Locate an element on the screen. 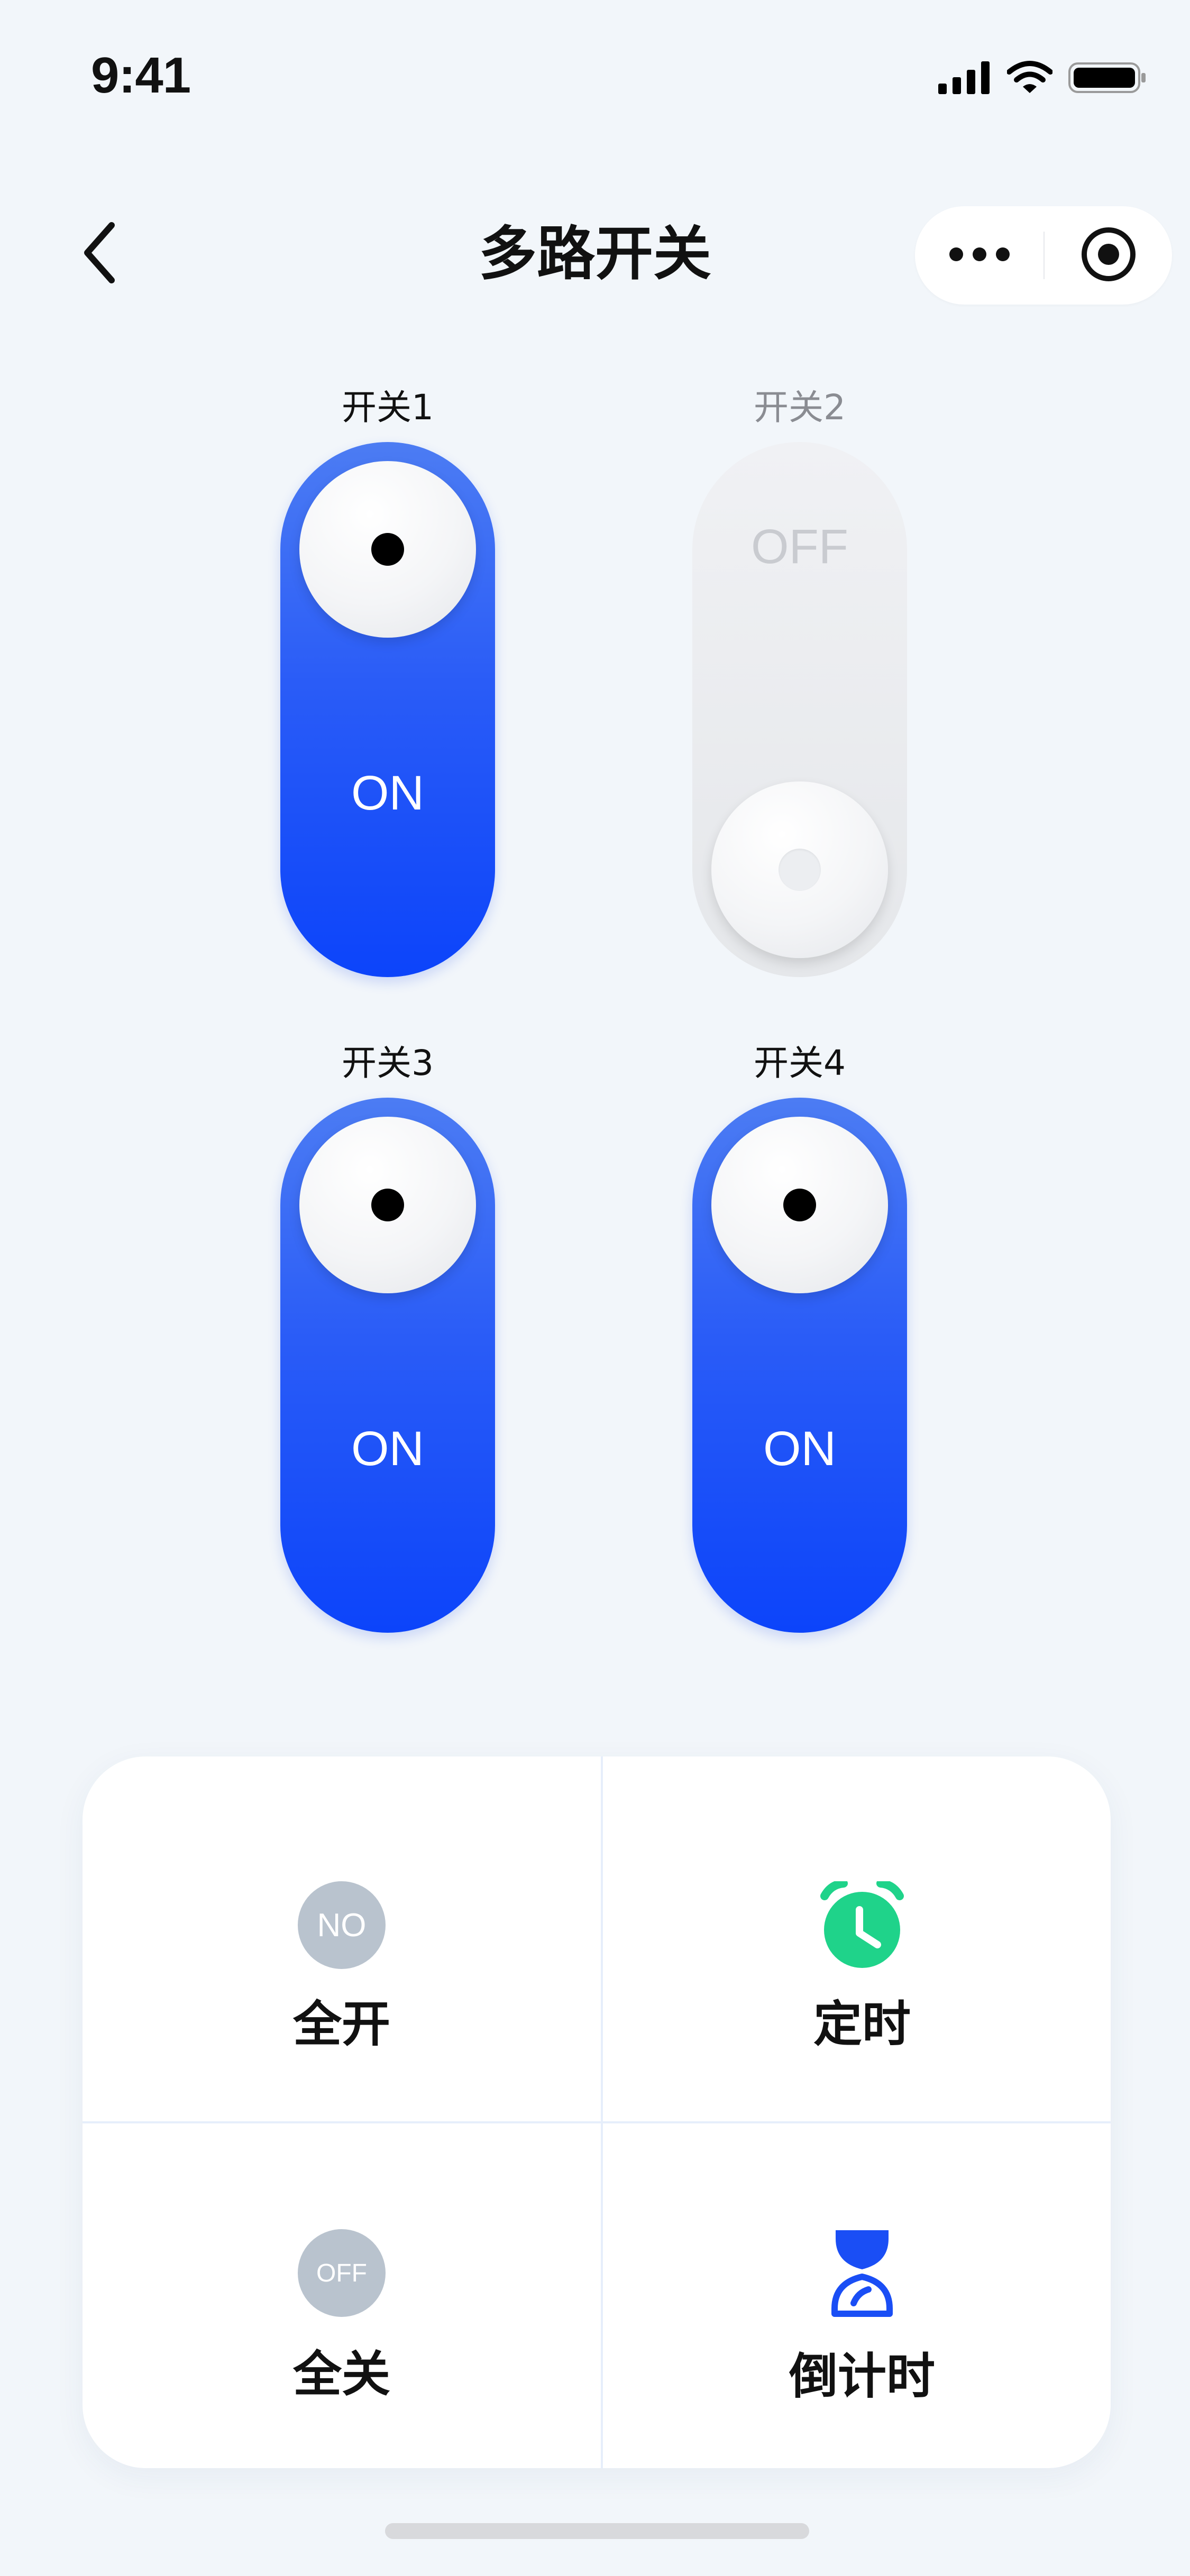 The image size is (1190, 2576). timer-button: 定时 is located at coordinates (857, 1938).